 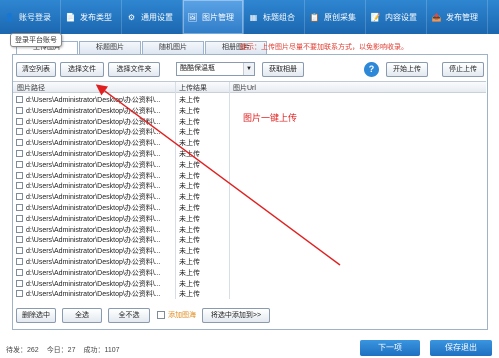 What do you see at coordinates (390, 348) in the screenshot?
I see `next-button: 下一项` at bounding box center [390, 348].